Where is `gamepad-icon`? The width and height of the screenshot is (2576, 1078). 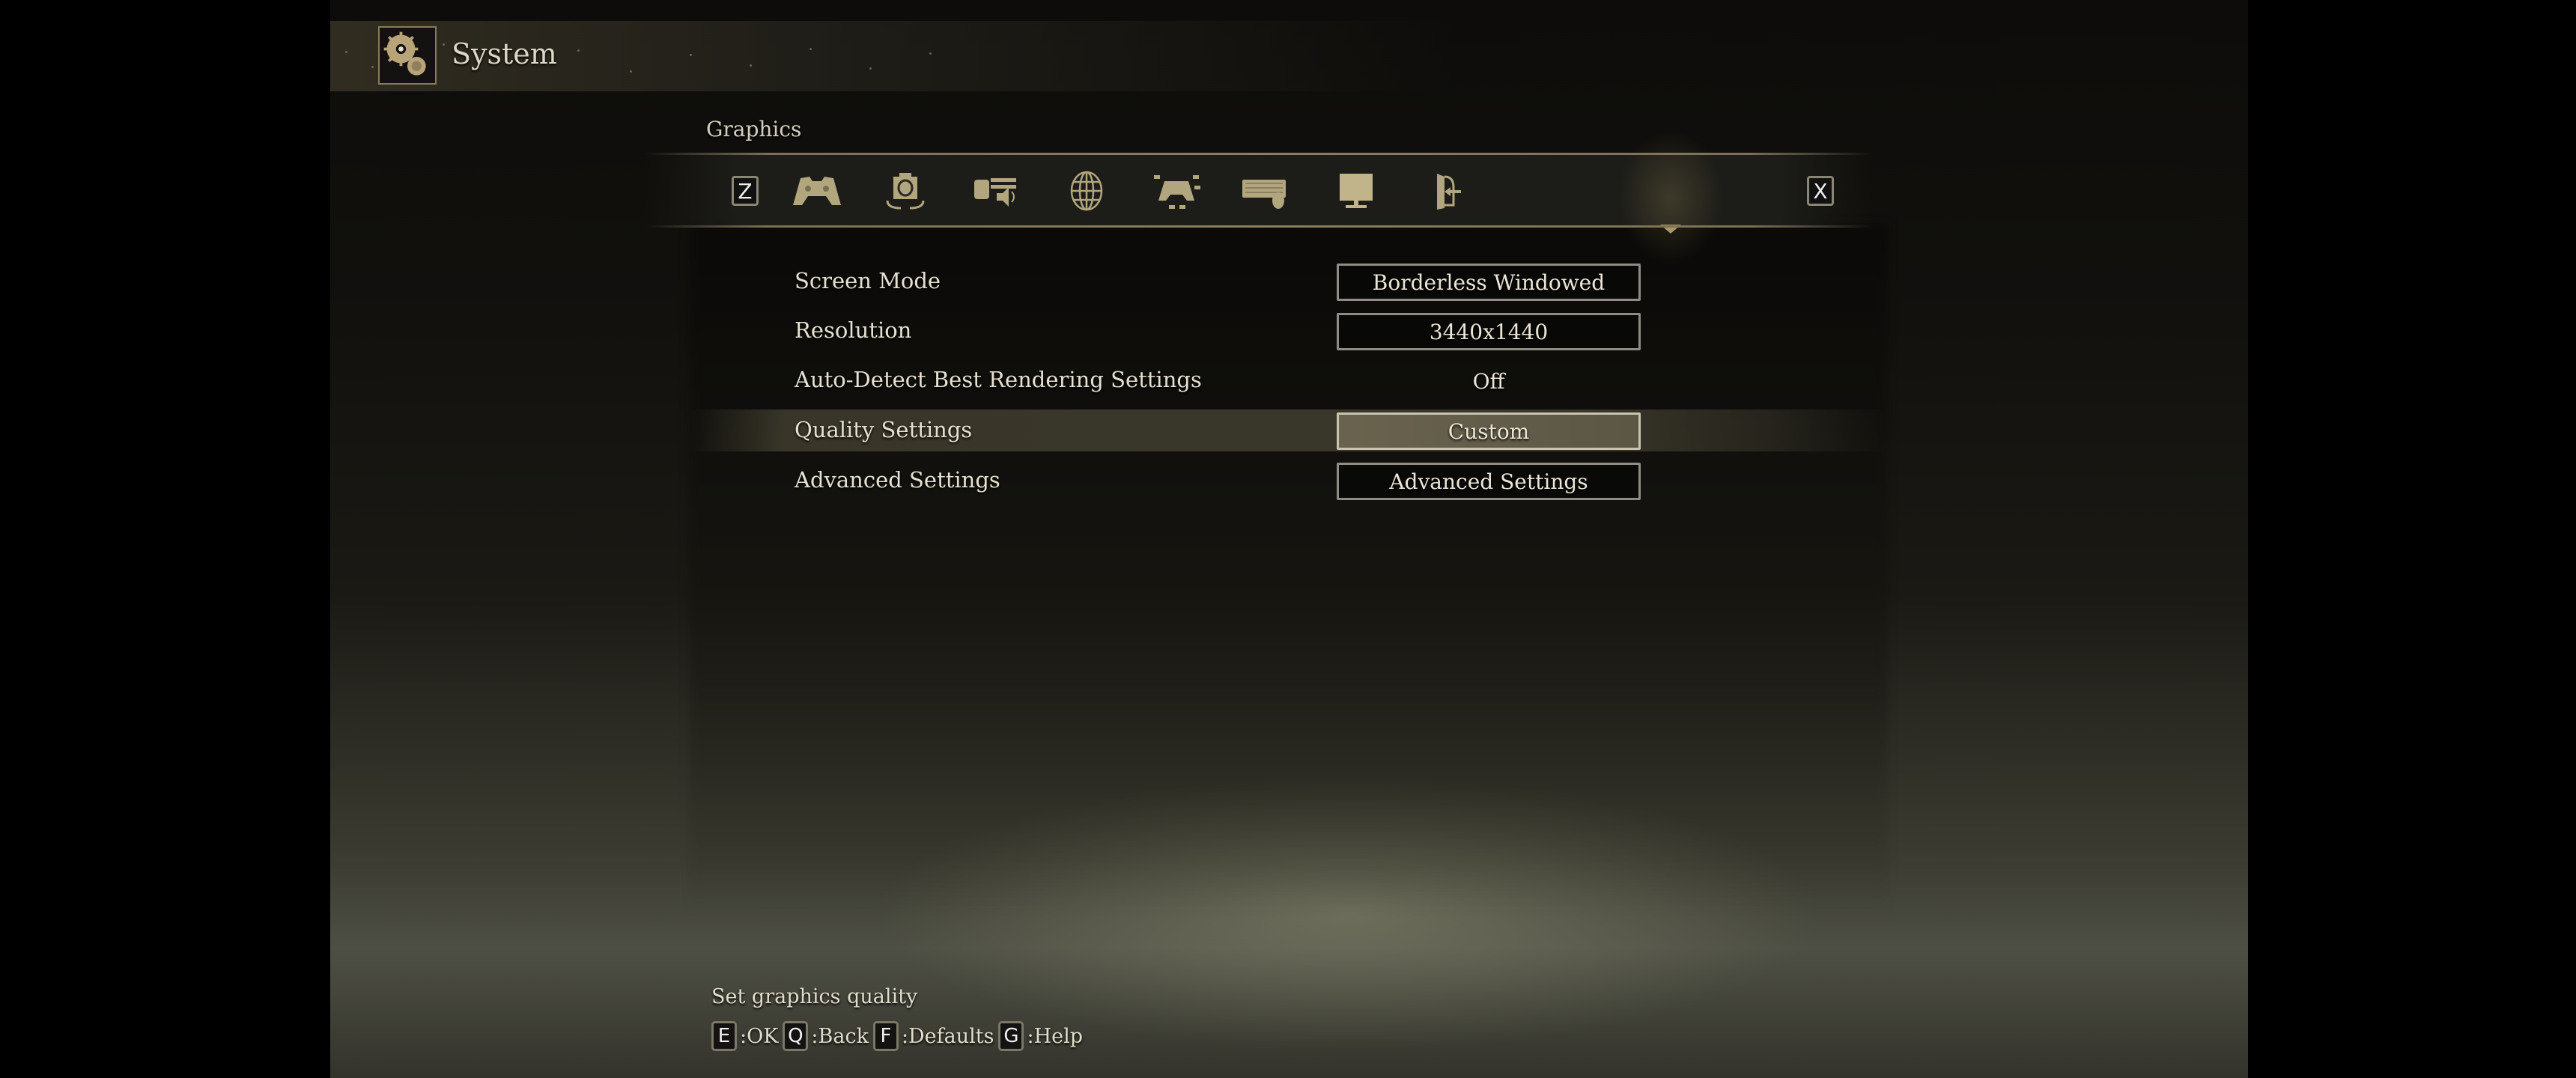
gamepad-icon is located at coordinates (817, 191).